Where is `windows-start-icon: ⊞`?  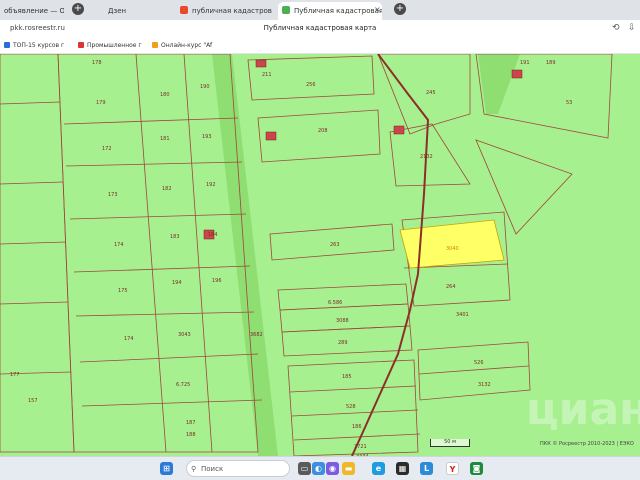 windows-start-icon: ⊞ is located at coordinates (166, 468).